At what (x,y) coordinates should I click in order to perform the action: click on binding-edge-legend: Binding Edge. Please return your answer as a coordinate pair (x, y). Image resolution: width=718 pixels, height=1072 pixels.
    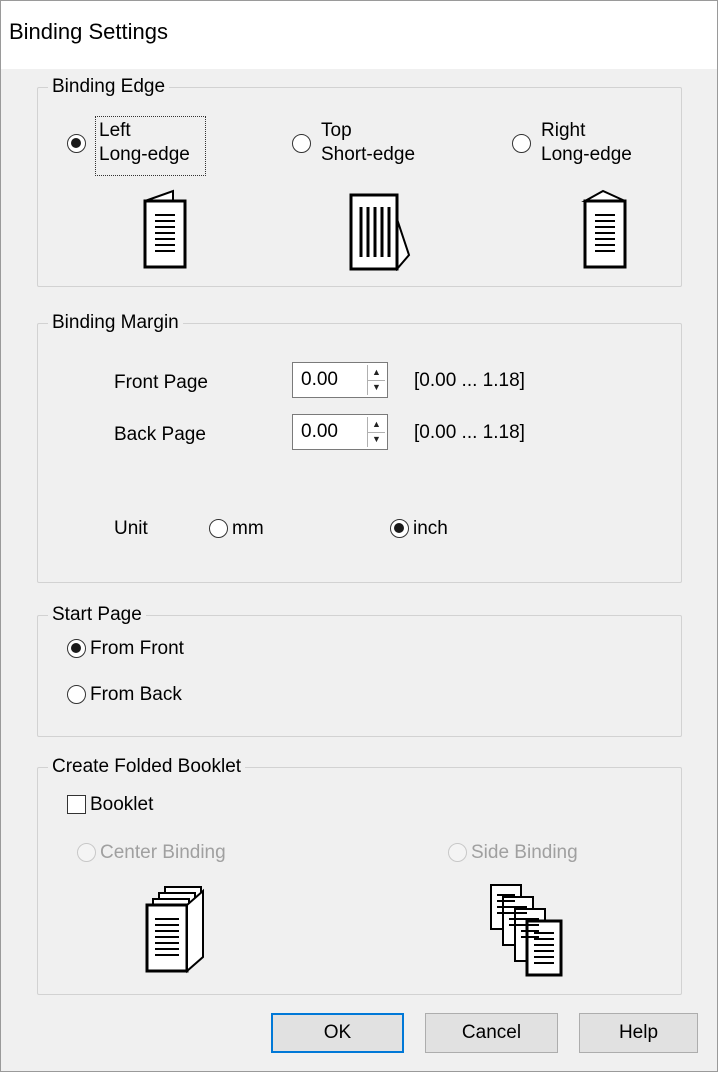
    Looking at the image, I should click on (109, 87).